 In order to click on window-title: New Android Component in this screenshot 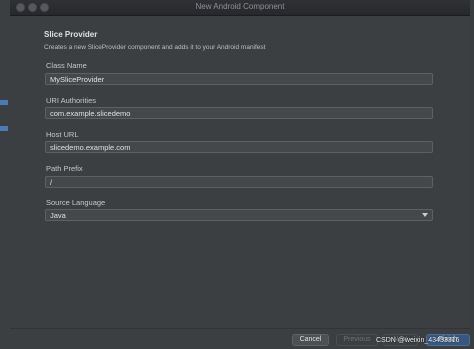, I will do `click(240, 6)`.